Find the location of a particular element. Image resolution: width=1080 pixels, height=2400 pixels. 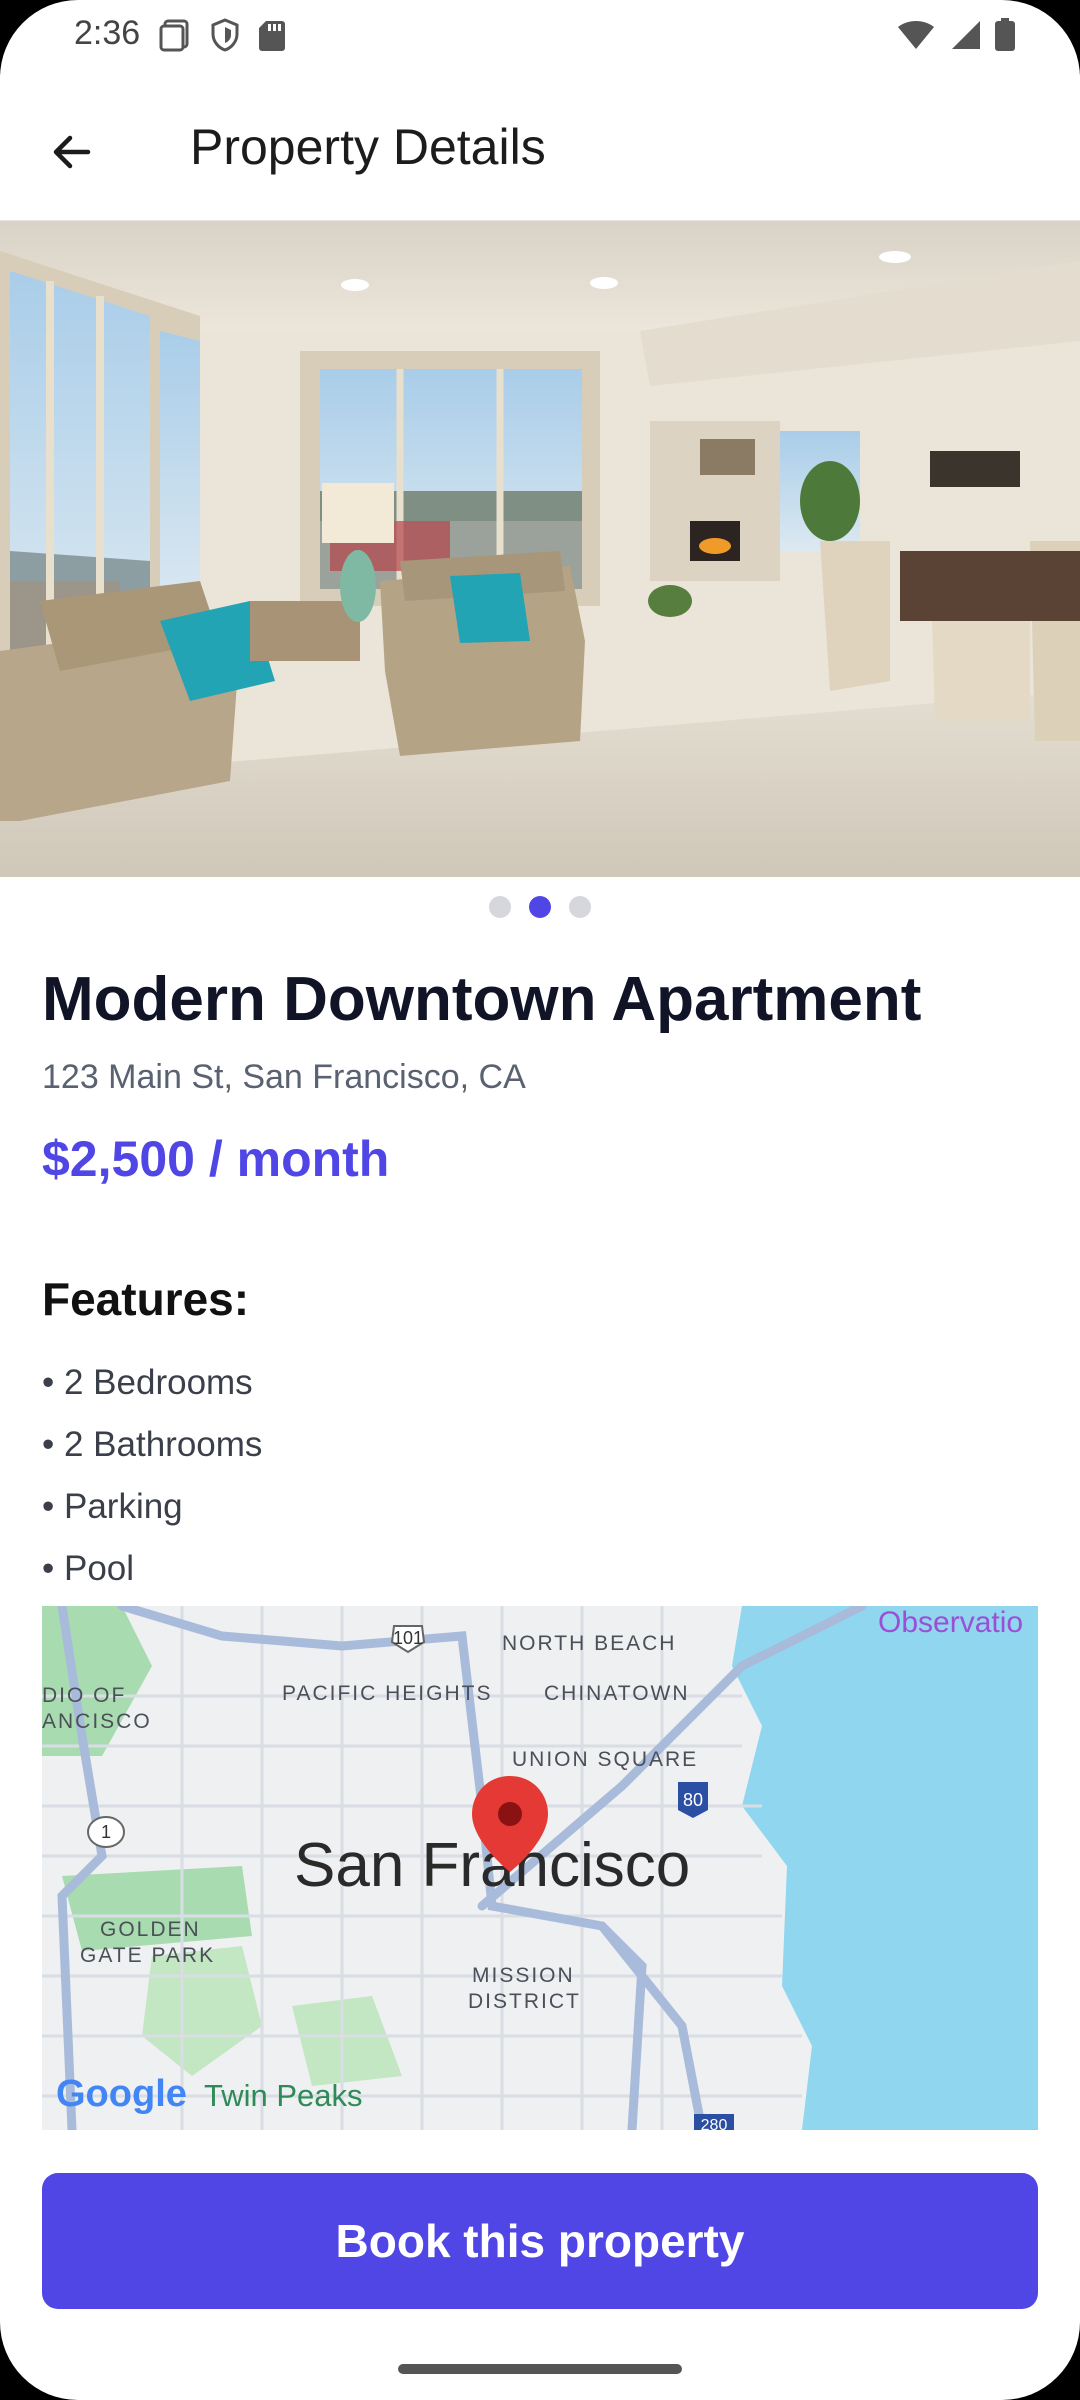

interstate-280-label: 280 is located at coordinates (714, 2123).